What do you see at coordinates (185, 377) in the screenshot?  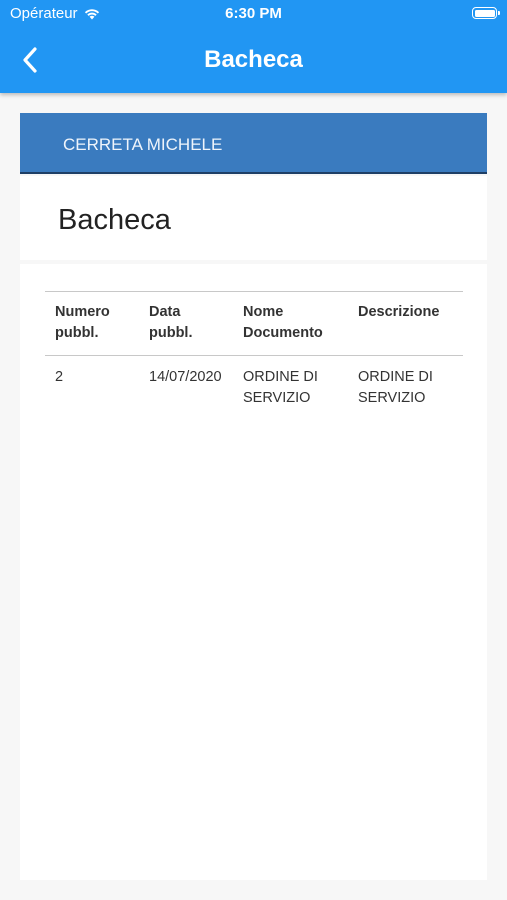 I see `cell-data: 14/07/2020` at bounding box center [185, 377].